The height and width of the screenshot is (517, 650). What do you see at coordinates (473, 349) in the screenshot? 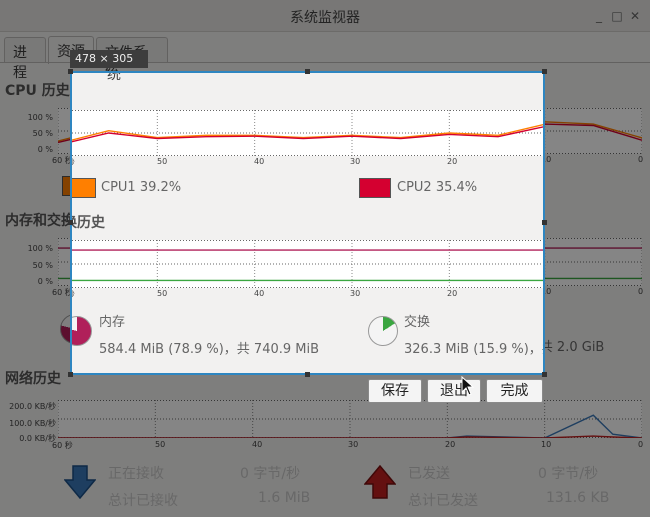
I see `swap-detail-preview: 326.3 MiB (15.9 %)，共 2.0 GiB` at bounding box center [473, 349].